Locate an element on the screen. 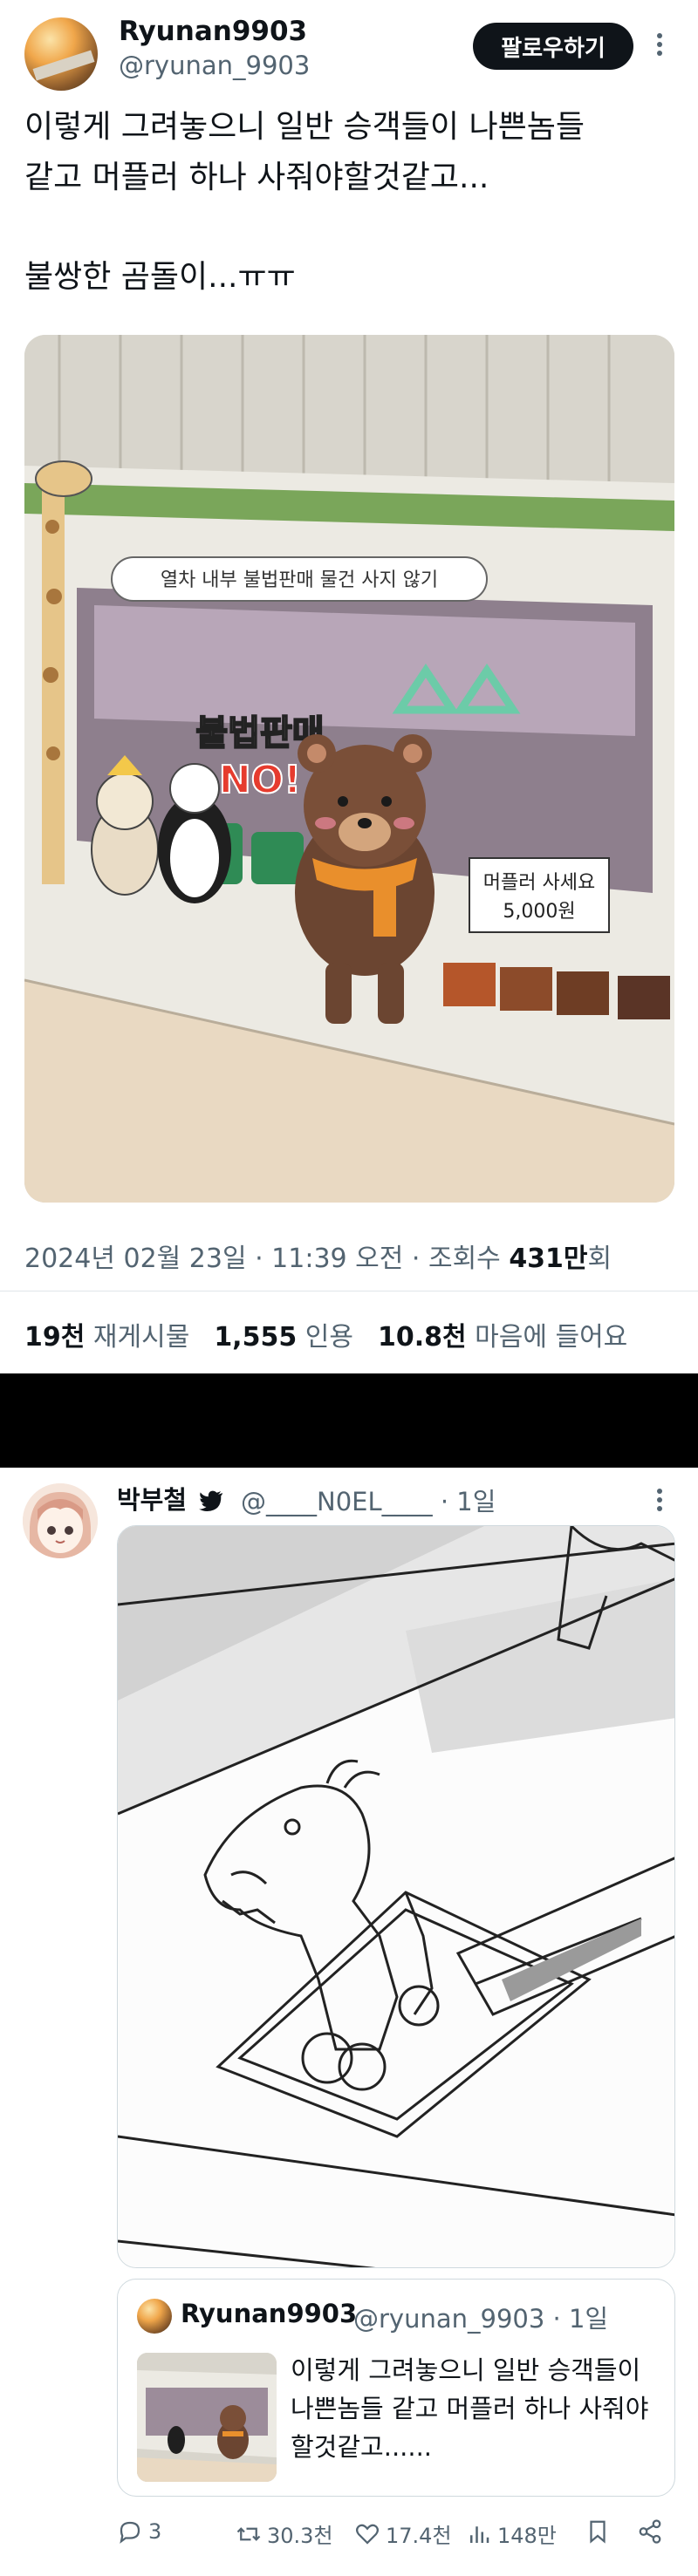 The image size is (698, 2576). price-tag-title: 머플러 사세요 is located at coordinates (539, 883).